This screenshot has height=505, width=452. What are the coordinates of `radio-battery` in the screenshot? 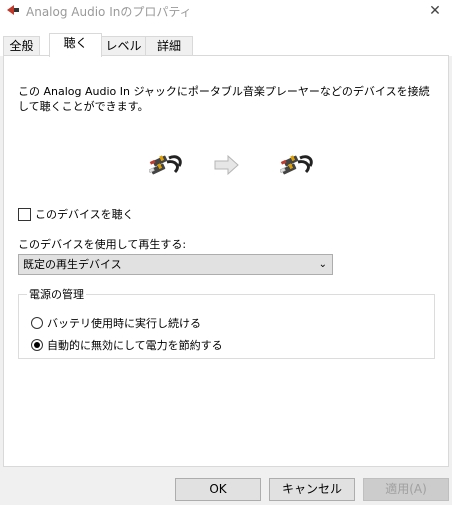 It's located at (37, 323).